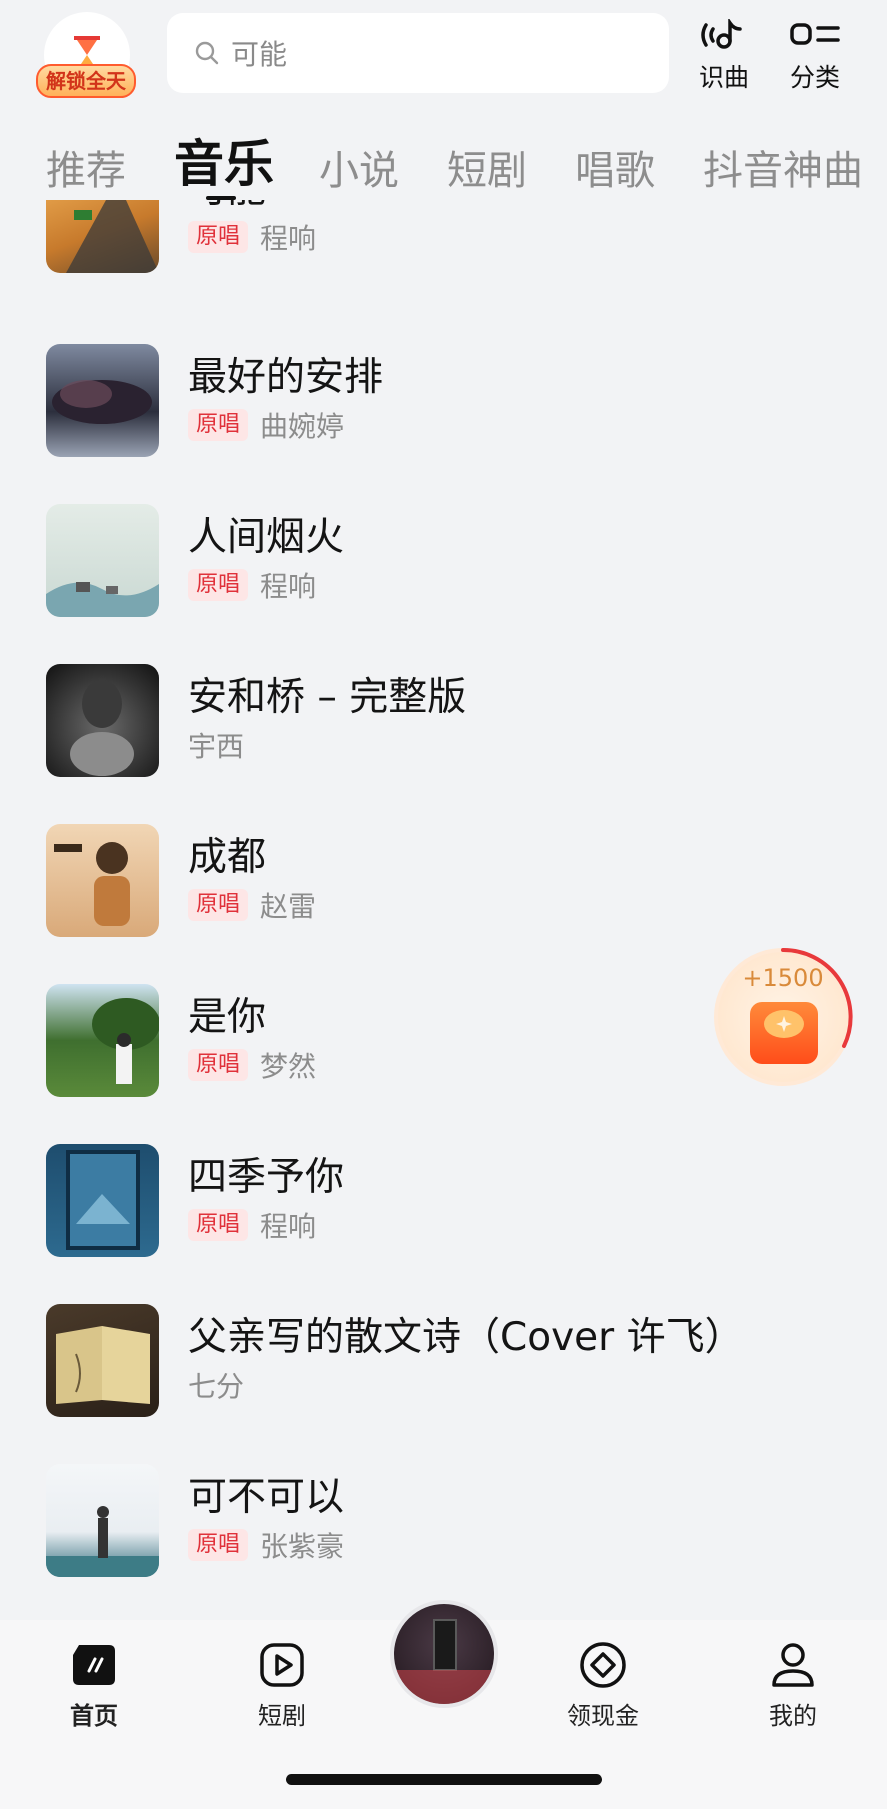 The width and height of the screenshot is (887, 1809). What do you see at coordinates (252, 1065) in the screenshot?
I see `song-meta: 原唱 梦然` at bounding box center [252, 1065].